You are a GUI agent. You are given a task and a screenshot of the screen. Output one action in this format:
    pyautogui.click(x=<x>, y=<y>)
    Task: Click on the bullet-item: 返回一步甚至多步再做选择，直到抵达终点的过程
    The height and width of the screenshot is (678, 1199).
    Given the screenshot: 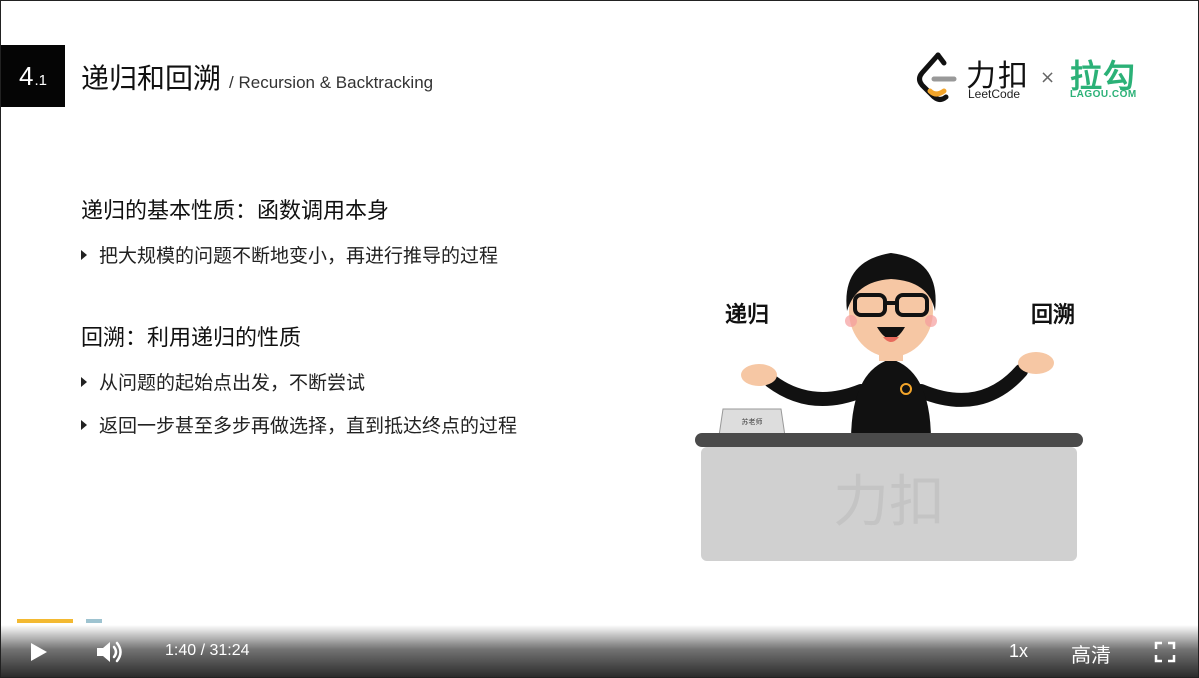 What is the action you would take?
    pyautogui.click(x=361, y=424)
    